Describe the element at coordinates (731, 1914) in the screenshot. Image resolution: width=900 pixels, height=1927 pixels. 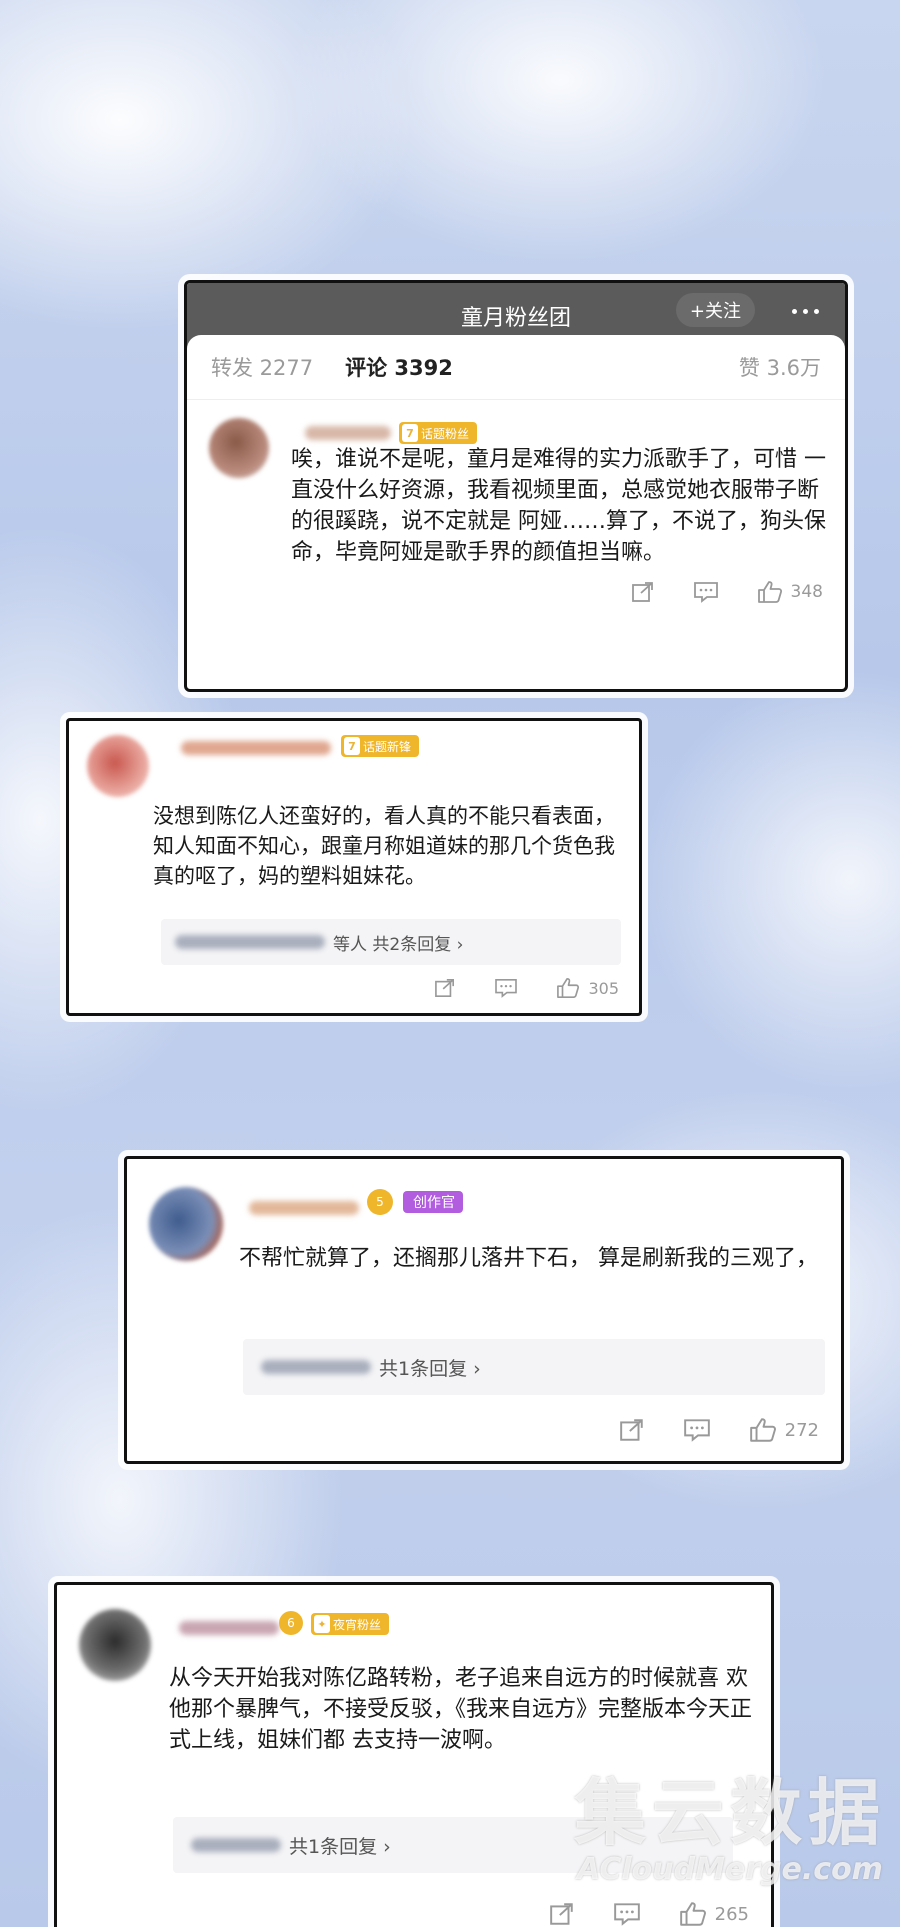
I see `like-count: 265` at that location.